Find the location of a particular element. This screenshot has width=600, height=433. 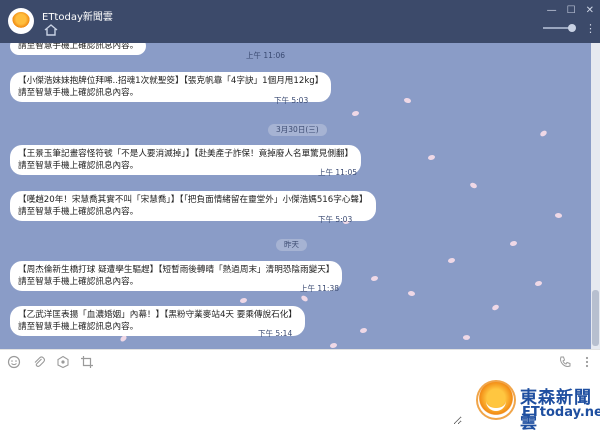

maximize-button: ☐ is located at coordinates (571, 10).